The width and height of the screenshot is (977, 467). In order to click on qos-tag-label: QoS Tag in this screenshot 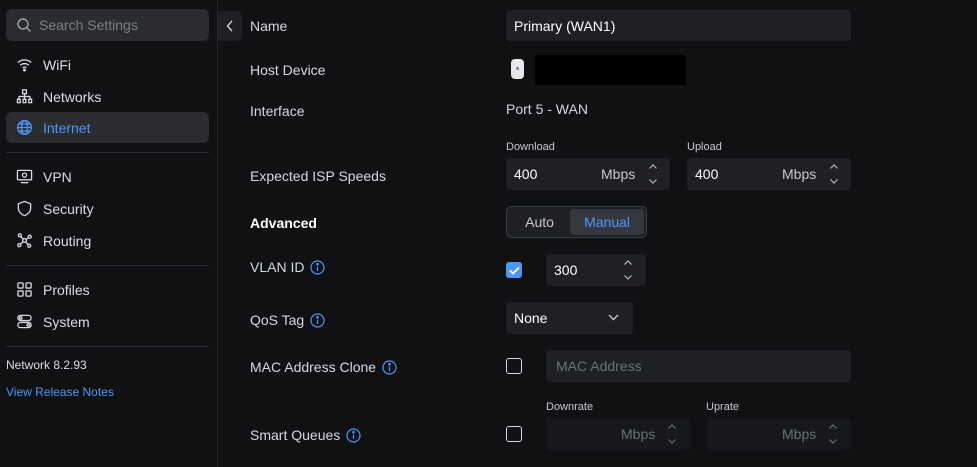, I will do `click(277, 320)`.